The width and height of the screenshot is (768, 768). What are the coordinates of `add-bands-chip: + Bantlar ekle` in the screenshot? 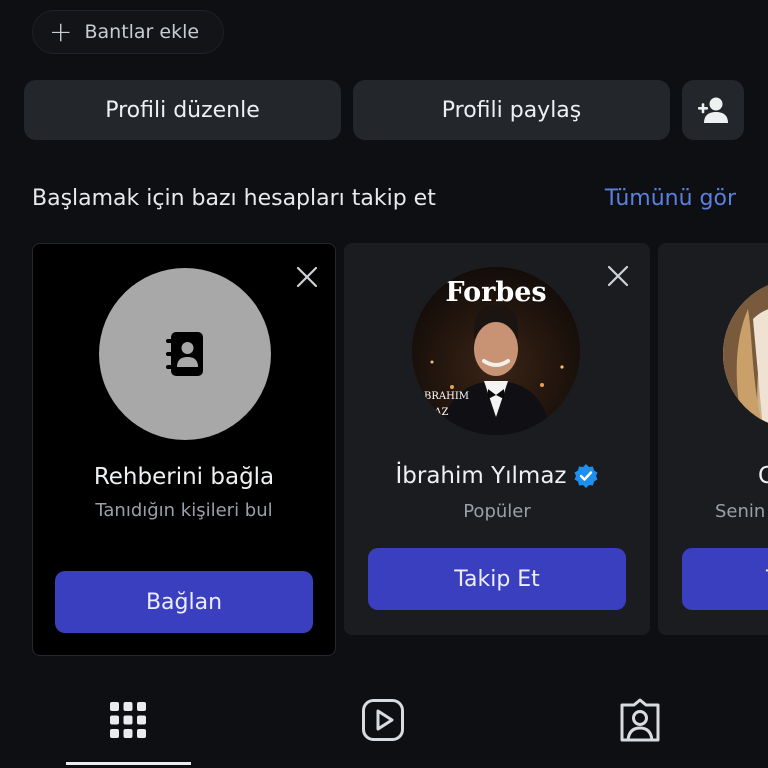 It's located at (128, 32).